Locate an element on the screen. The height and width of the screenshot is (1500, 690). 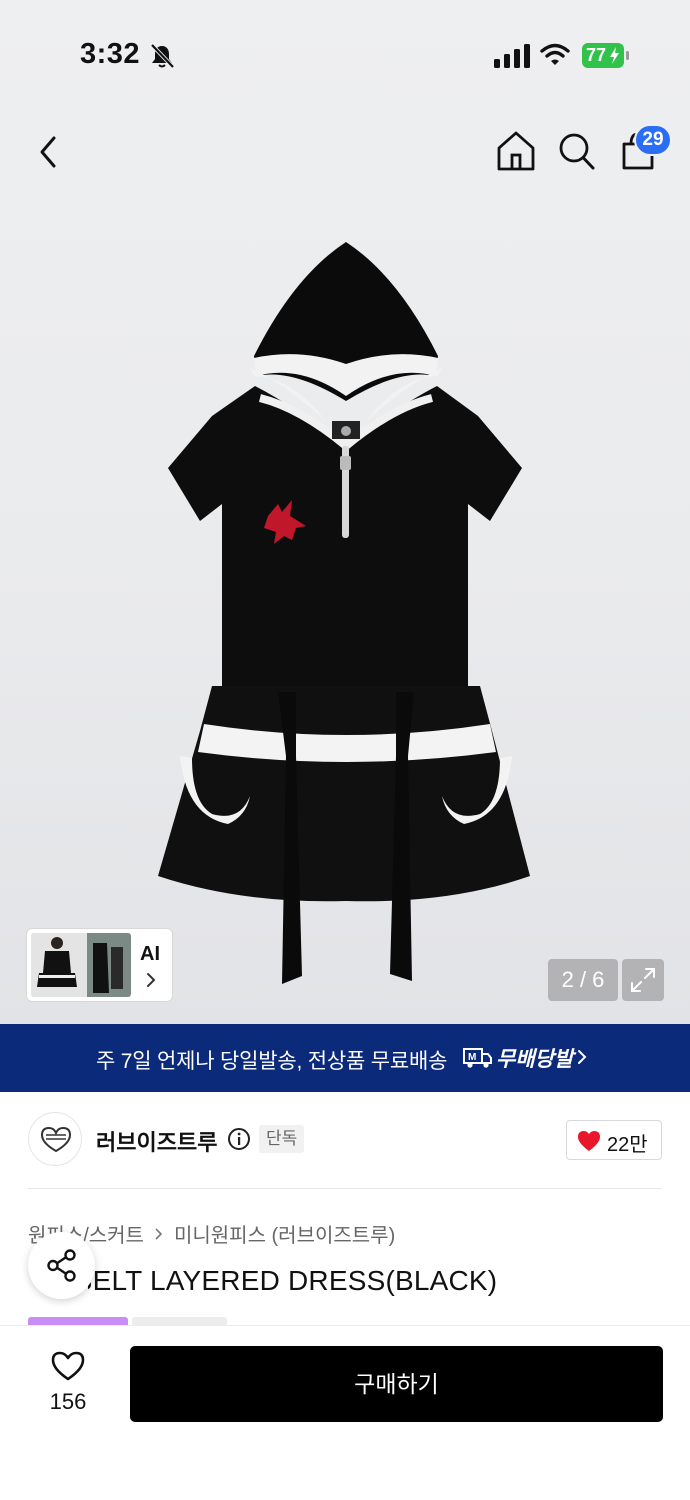
ai-model-thumbnail: AI is located at coordinates (99, 965).